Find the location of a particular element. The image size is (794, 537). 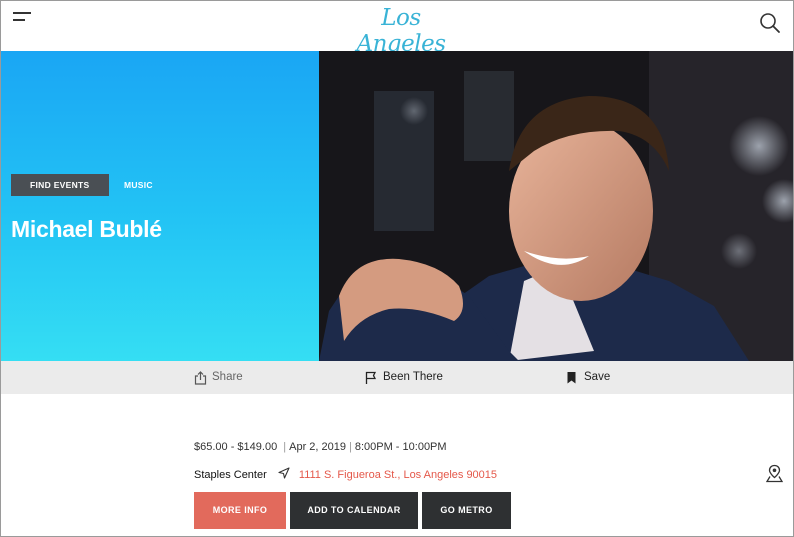

flag-icon is located at coordinates (371, 377).